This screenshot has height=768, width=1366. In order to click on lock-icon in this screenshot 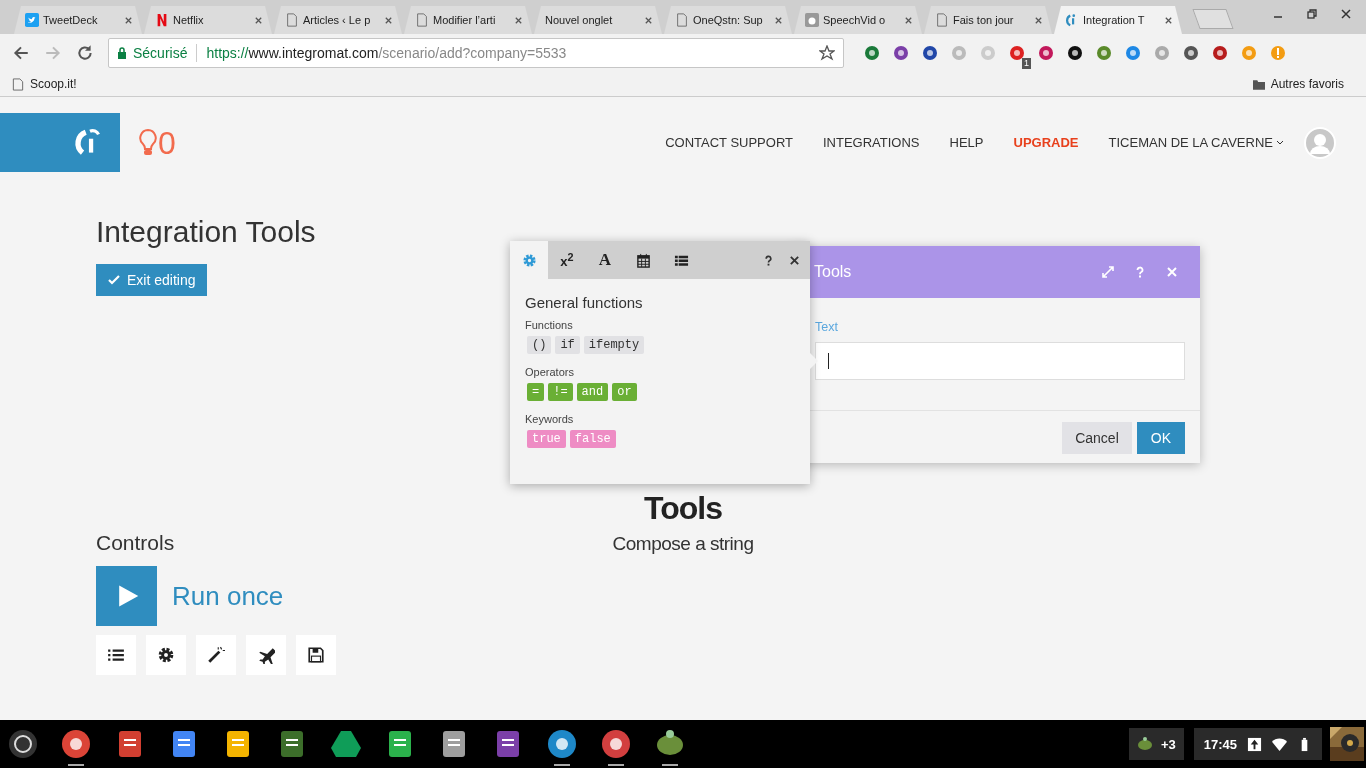, I will do `click(122, 53)`.